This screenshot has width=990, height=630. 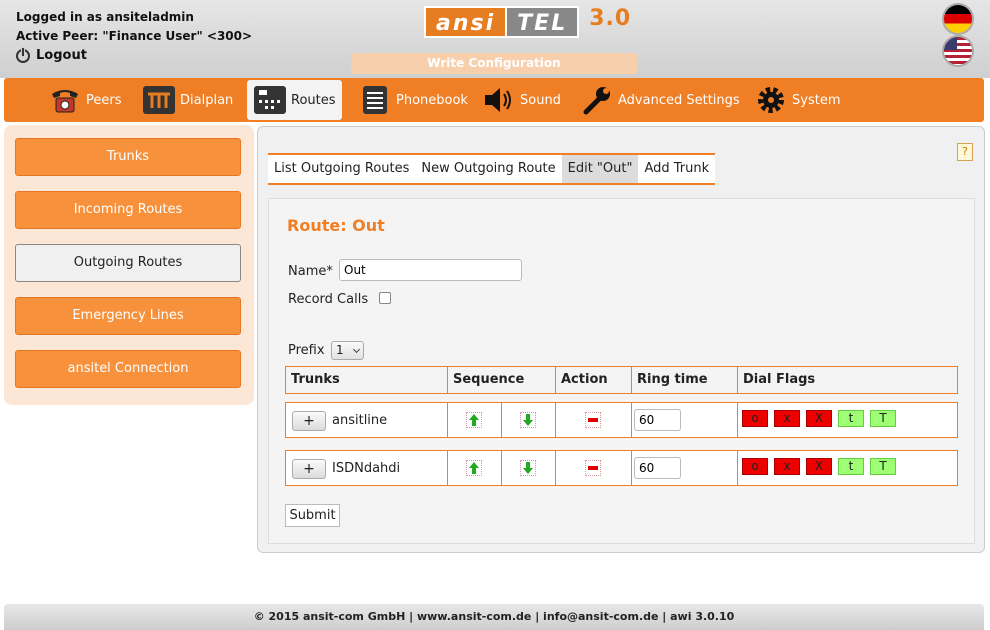 What do you see at coordinates (329, 271) in the screenshot?
I see `required-marker: *` at bounding box center [329, 271].